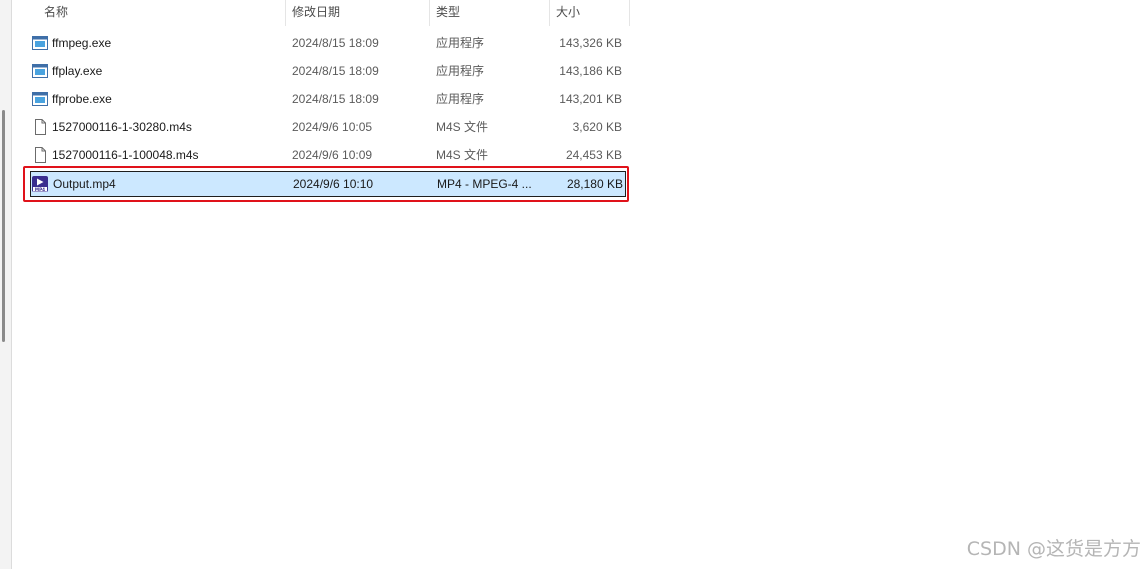 The image size is (1146, 569). What do you see at coordinates (3, 226) in the screenshot?
I see `scrollbar-thumb` at bounding box center [3, 226].